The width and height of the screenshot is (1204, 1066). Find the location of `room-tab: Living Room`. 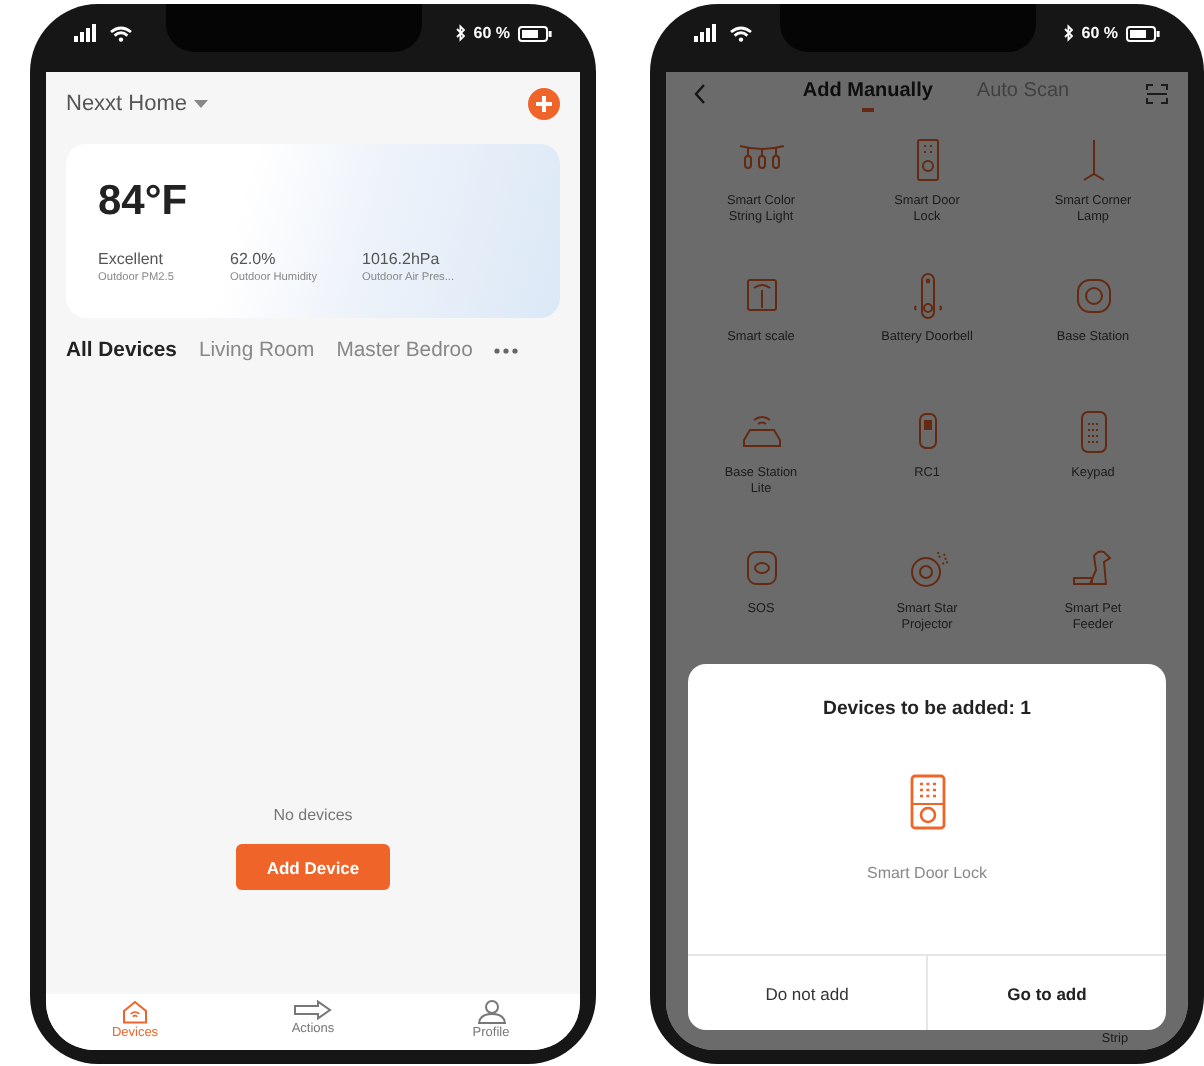

room-tab: Living Room is located at coordinates (256, 351).